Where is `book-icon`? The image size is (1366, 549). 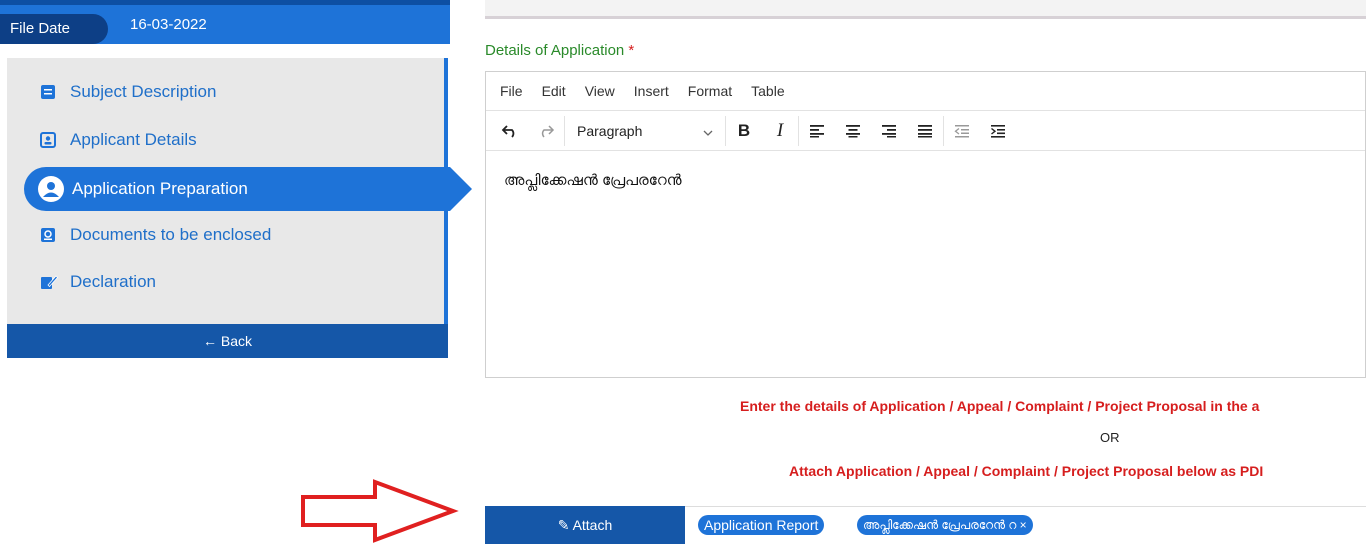 book-icon is located at coordinates (48, 92).